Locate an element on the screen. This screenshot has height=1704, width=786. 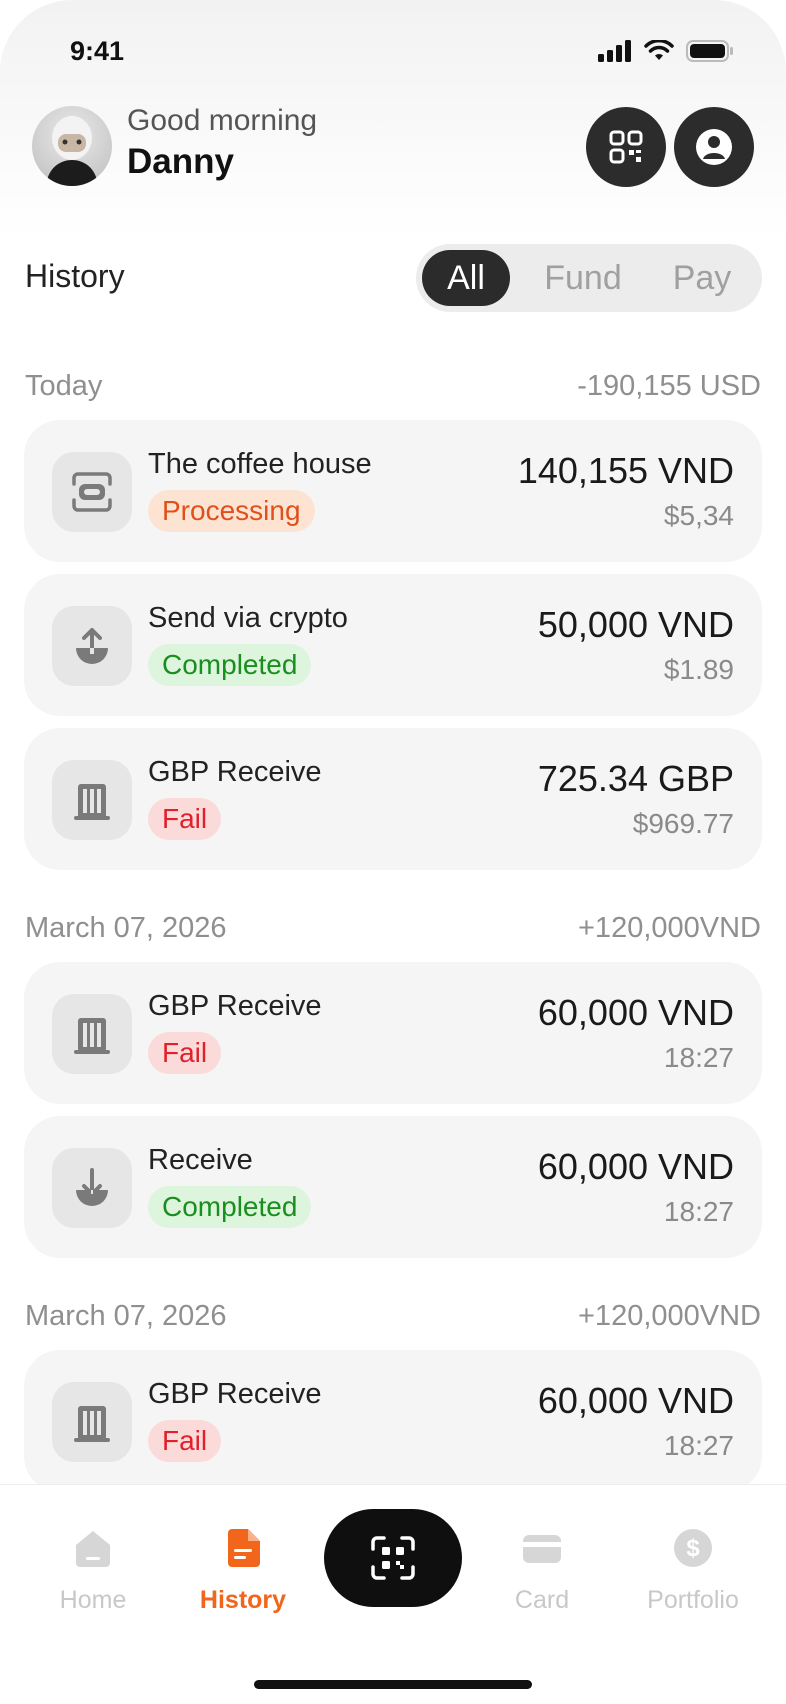
nav-history: History is located at coordinates (243, 1571).